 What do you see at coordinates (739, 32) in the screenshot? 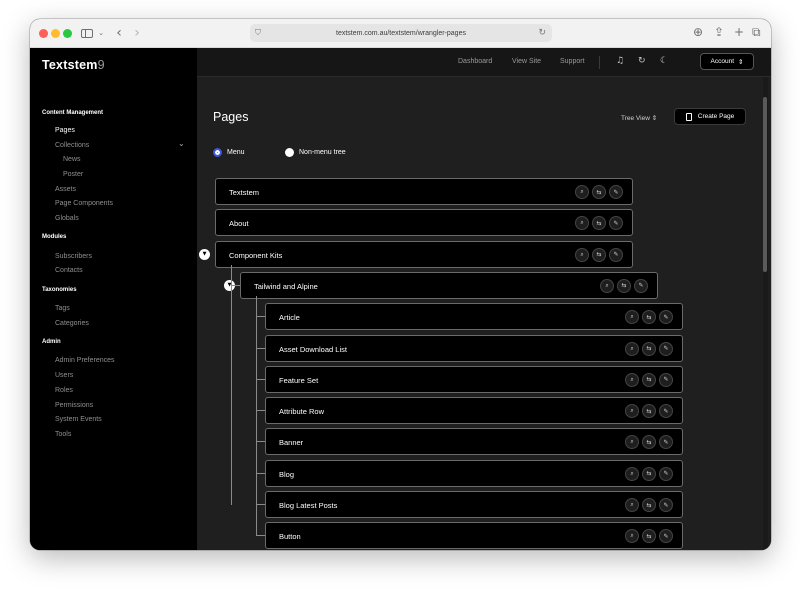
I see `new-tab-icon: +` at bounding box center [739, 32].